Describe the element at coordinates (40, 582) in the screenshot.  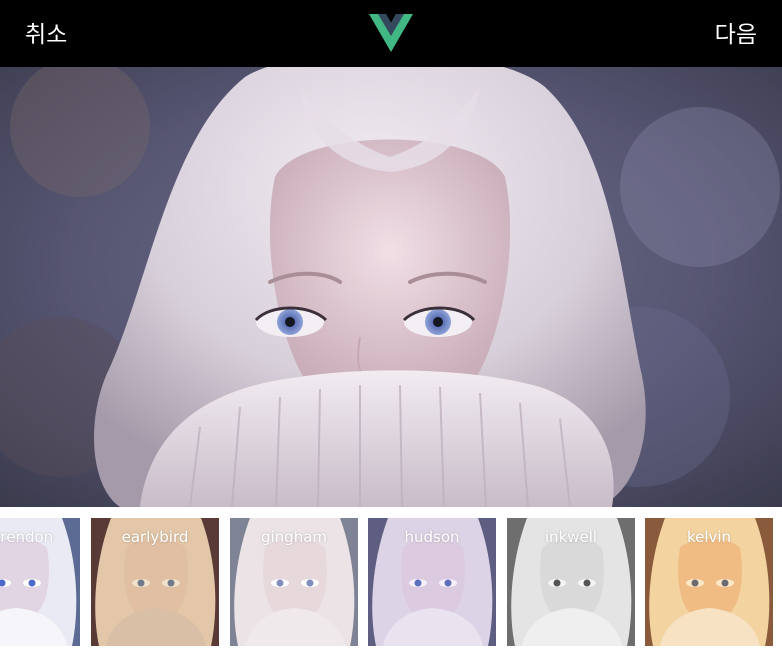
I see `filter-thumb-clarendon: clarendon` at that location.